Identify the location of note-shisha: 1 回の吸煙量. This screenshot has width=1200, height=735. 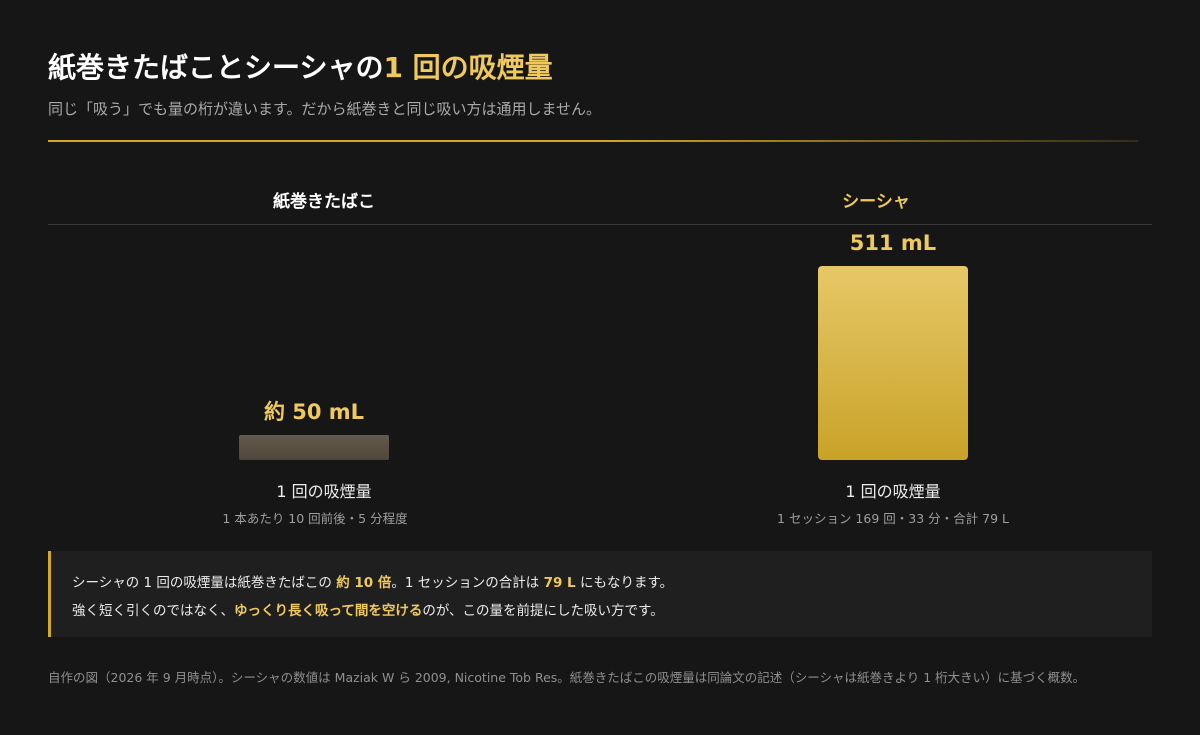
(893, 491).